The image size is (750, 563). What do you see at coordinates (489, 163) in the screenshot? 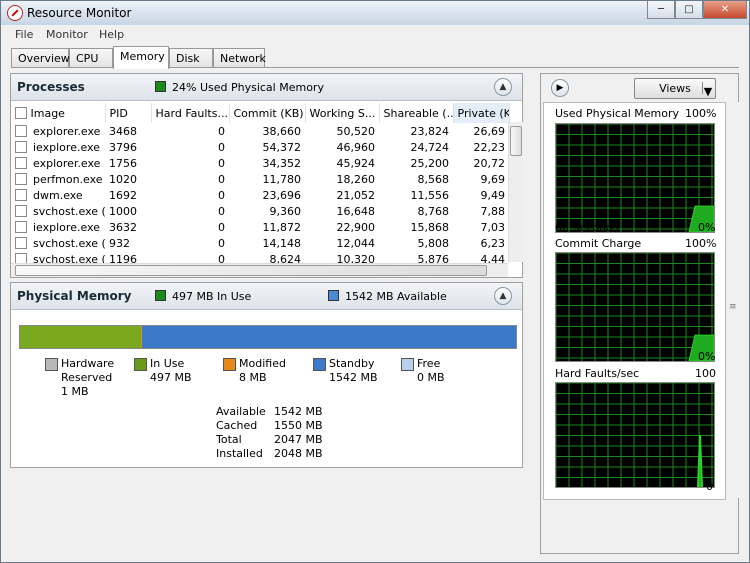
I see `process-cell: 20,72` at bounding box center [489, 163].